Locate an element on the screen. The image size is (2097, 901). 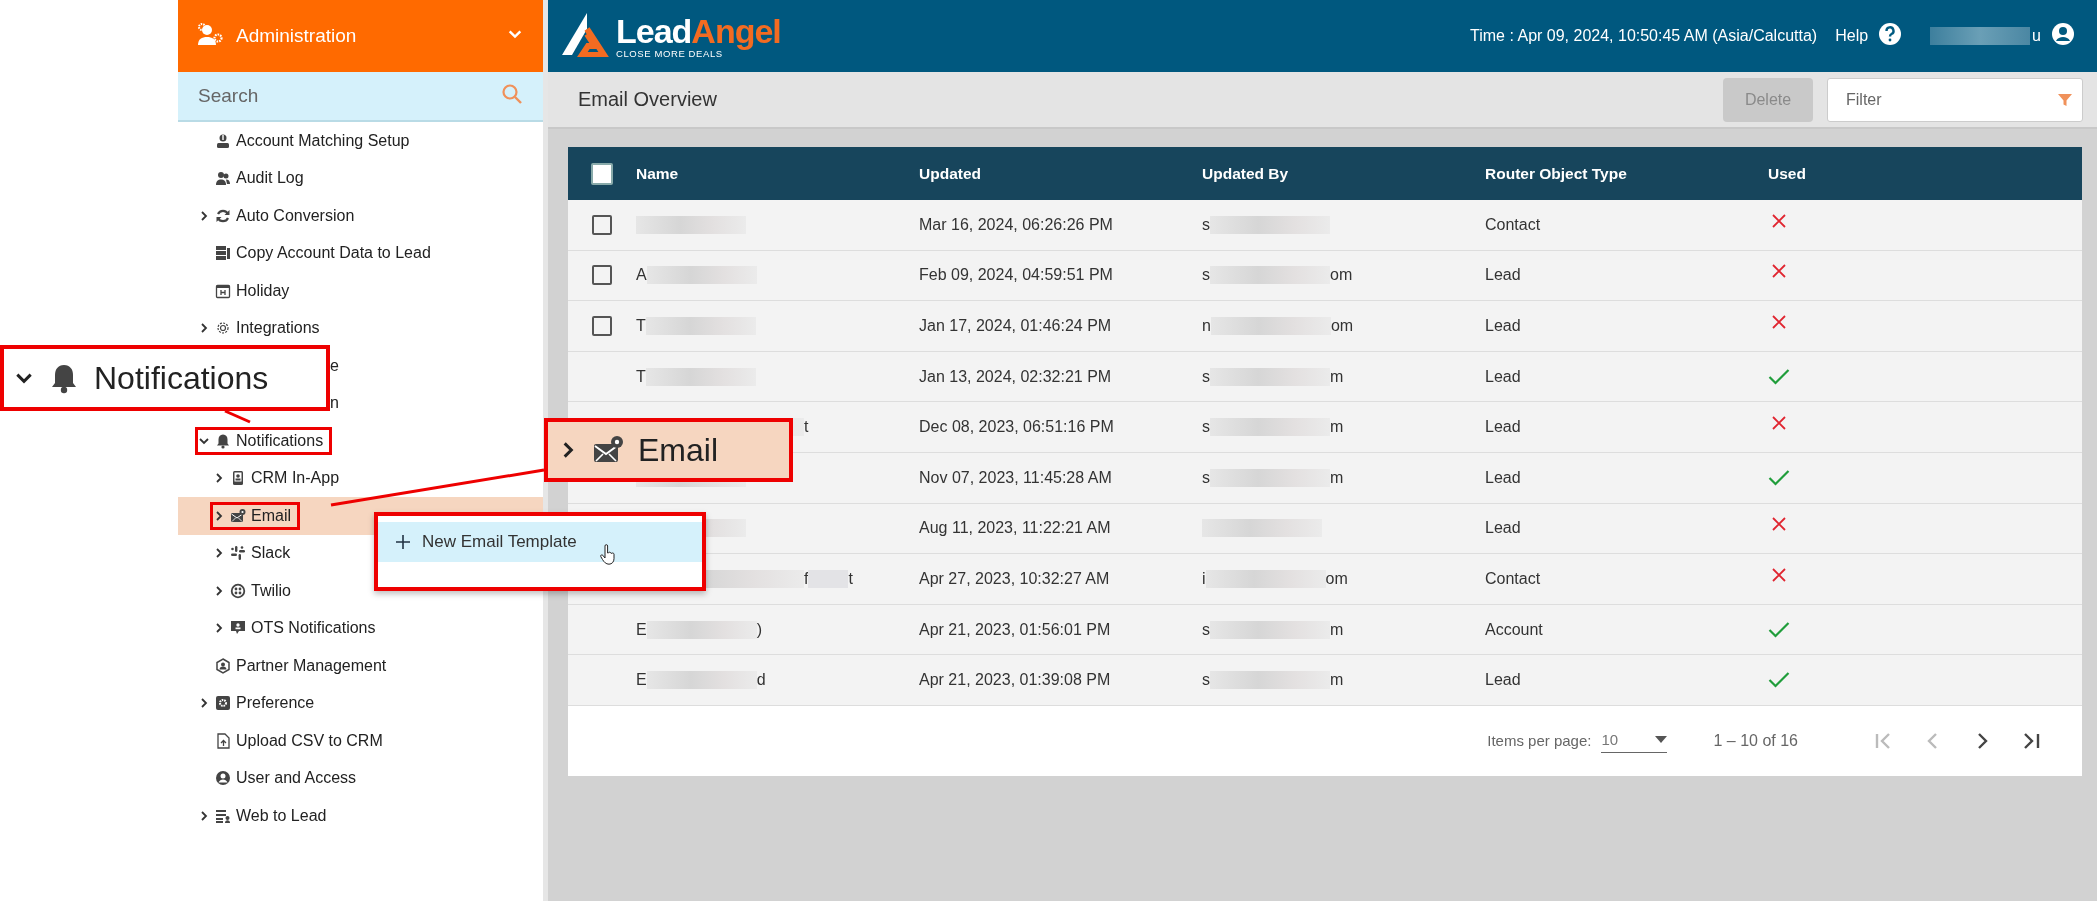
tree-item-label: OTS Notifications is located at coordinates (313, 628).